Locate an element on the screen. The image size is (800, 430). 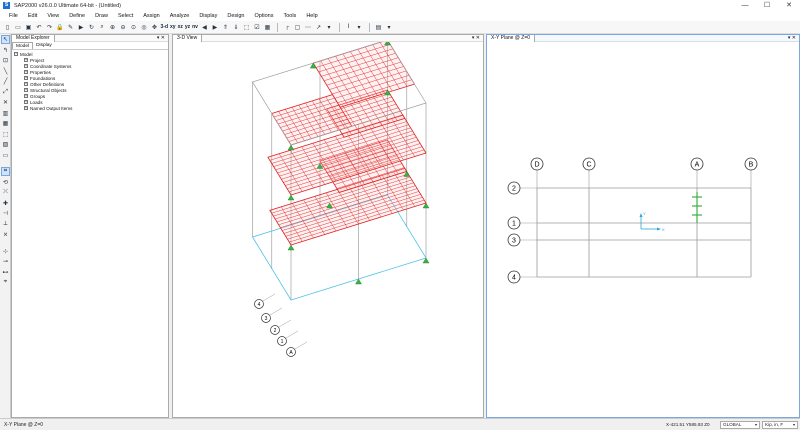
rotate-right-icon: ▶ is located at coordinates (214, 27).